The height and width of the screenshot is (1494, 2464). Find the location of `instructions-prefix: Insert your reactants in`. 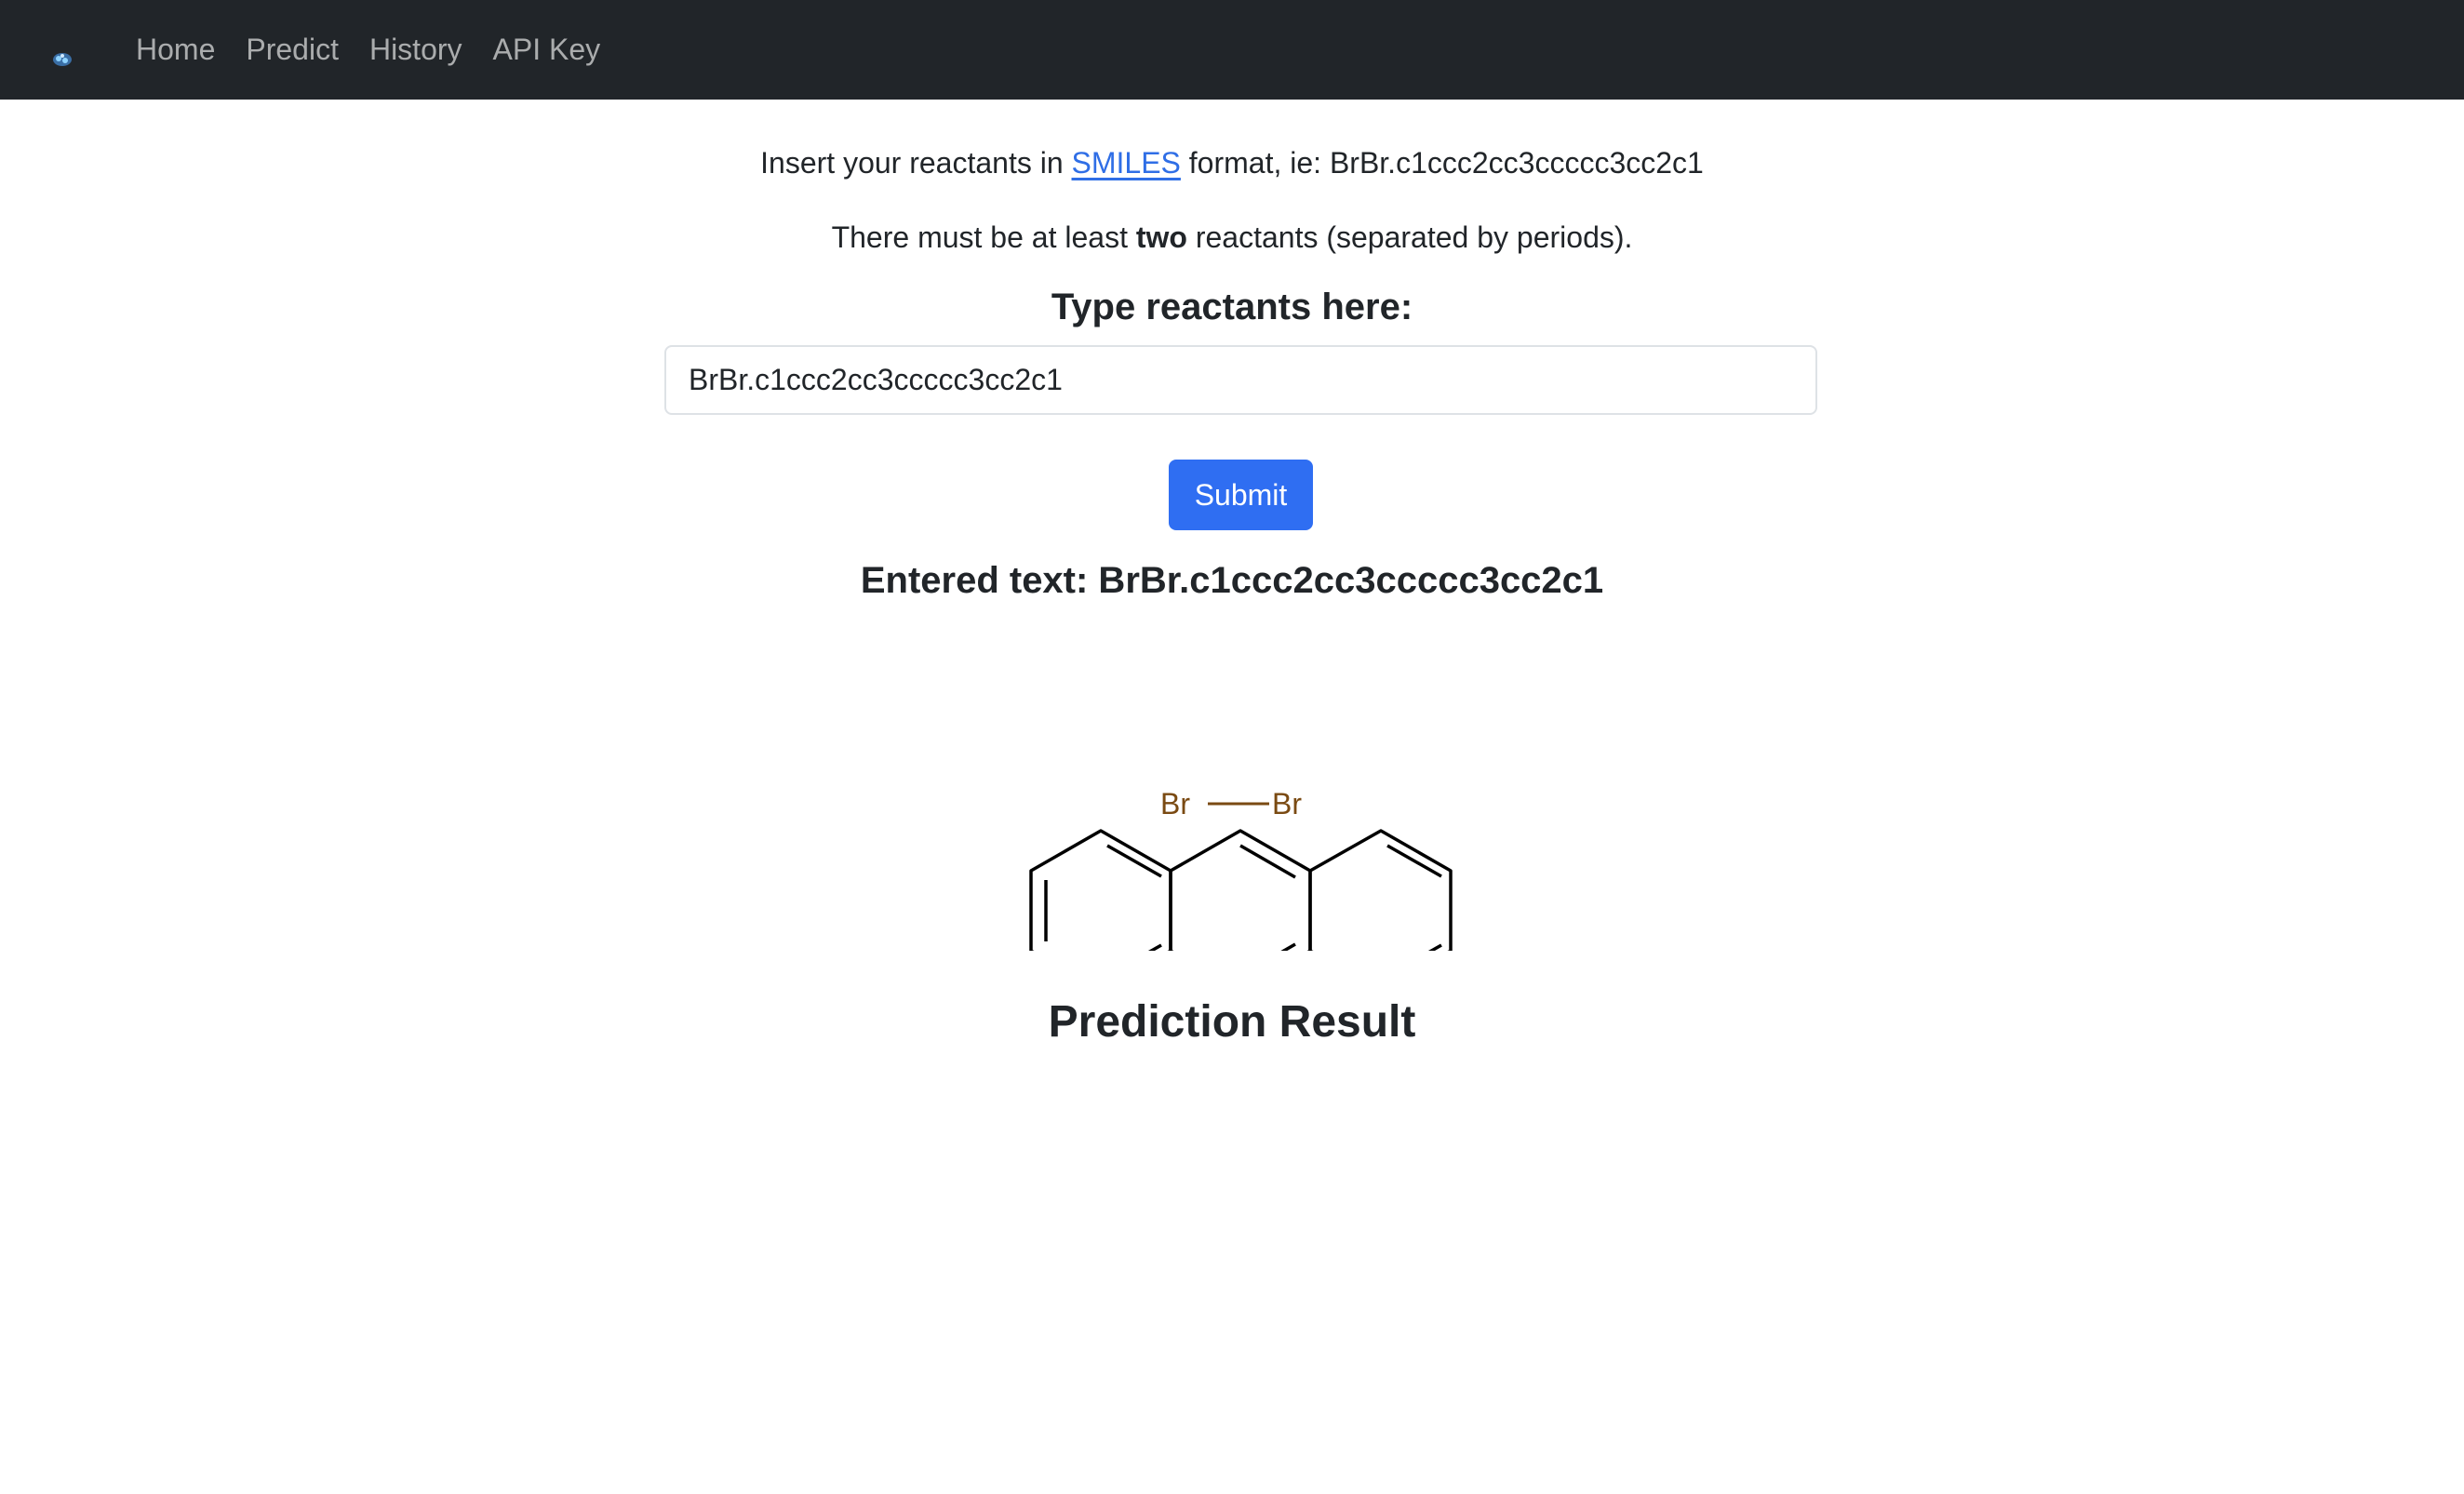

instructions-prefix: Insert your reactants in is located at coordinates (916, 163).